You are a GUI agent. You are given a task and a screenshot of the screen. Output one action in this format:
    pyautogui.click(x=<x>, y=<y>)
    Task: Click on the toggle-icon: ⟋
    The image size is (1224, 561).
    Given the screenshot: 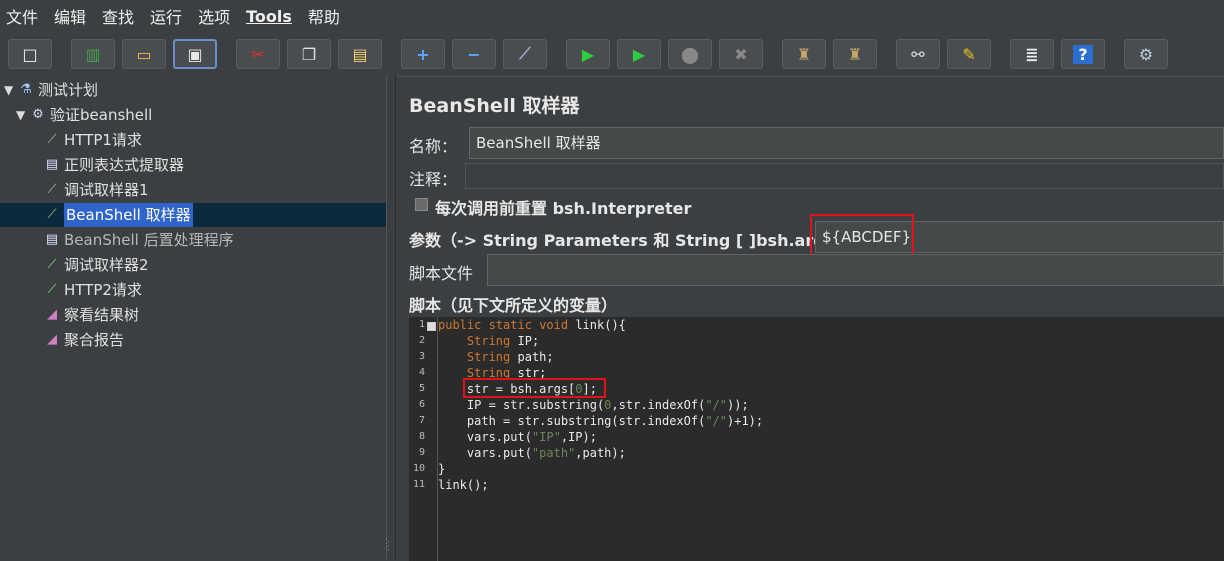 What is the action you would take?
    pyautogui.click(x=525, y=53)
    